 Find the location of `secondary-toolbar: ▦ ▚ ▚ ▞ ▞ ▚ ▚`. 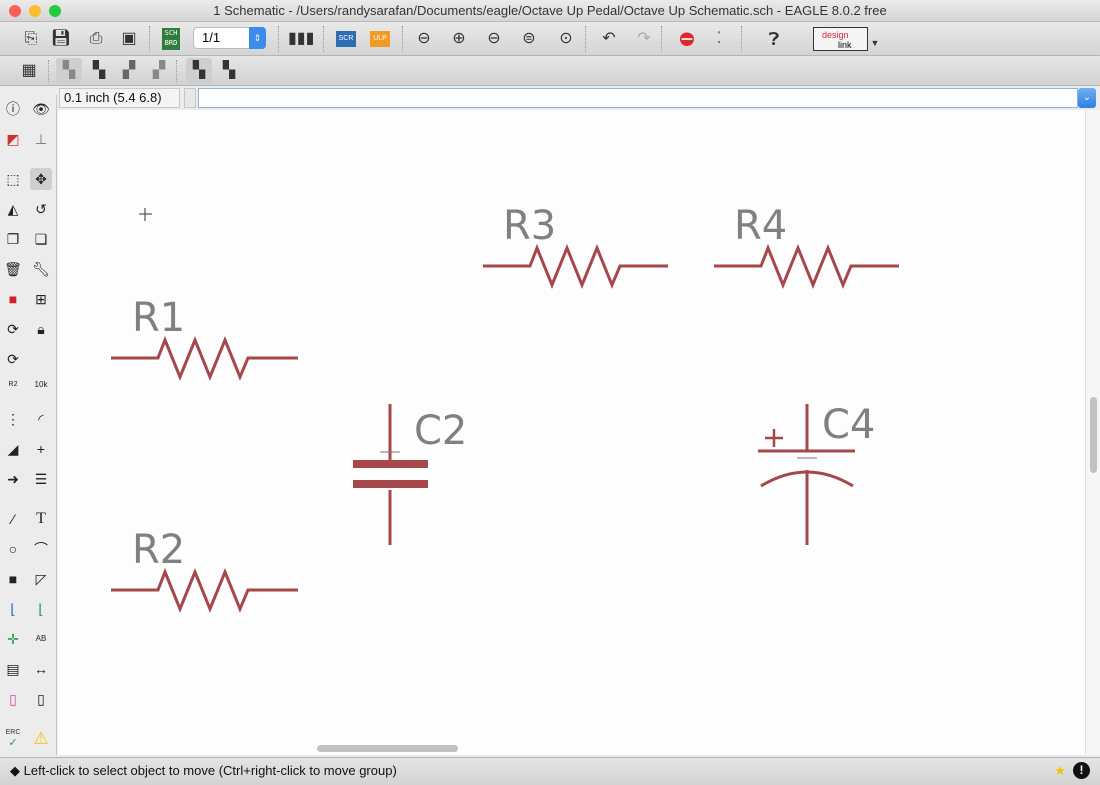

secondary-toolbar: ▦ ▚ ▚ ▞ ▞ ▚ ▚ is located at coordinates (550, 71).